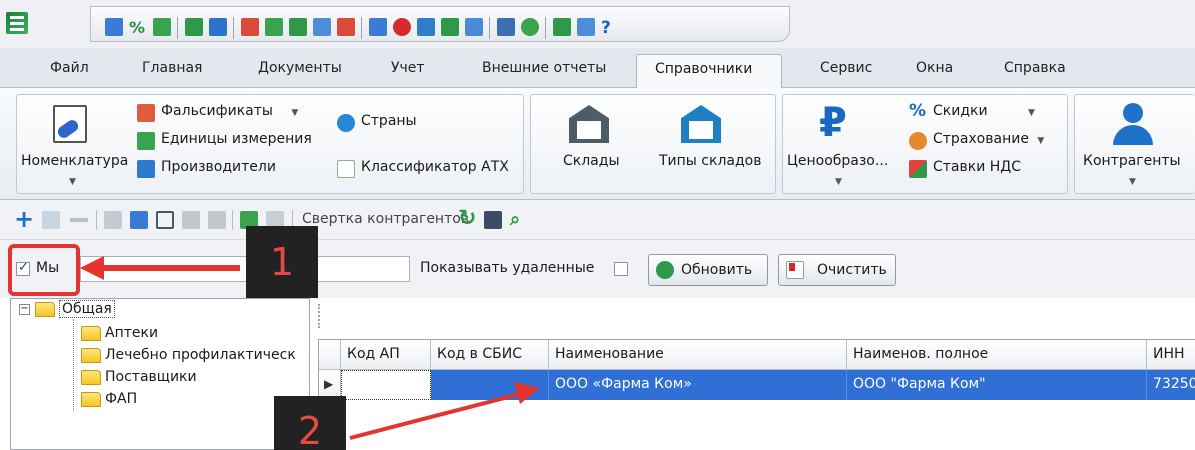  I want to click on annotation-step-1: 1, so click(282, 262).